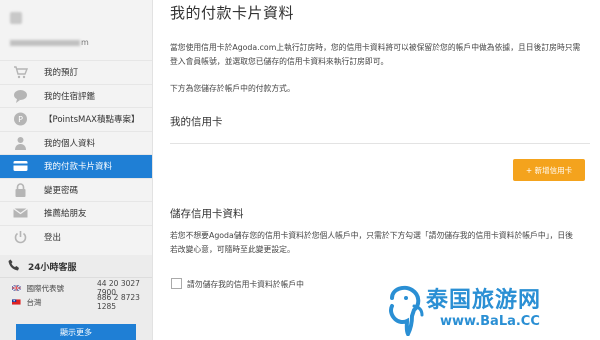 The width and height of the screenshot is (600, 340). I want to click on sidebar-item-label: 我的預訂, so click(61, 73).